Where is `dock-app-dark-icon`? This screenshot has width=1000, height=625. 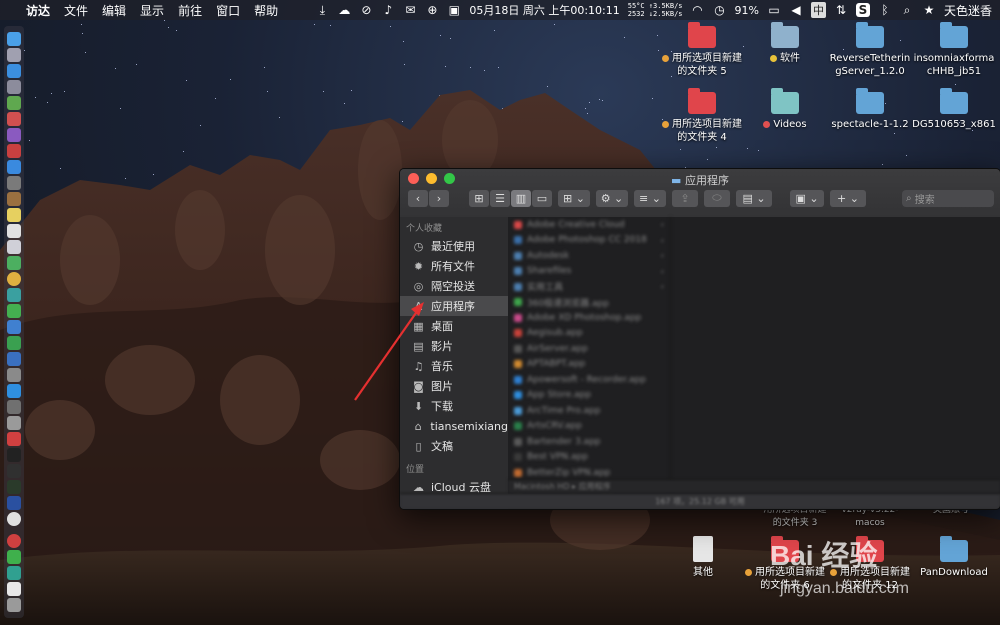
dock-app-dark-icon is located at coordinates (14, 471).